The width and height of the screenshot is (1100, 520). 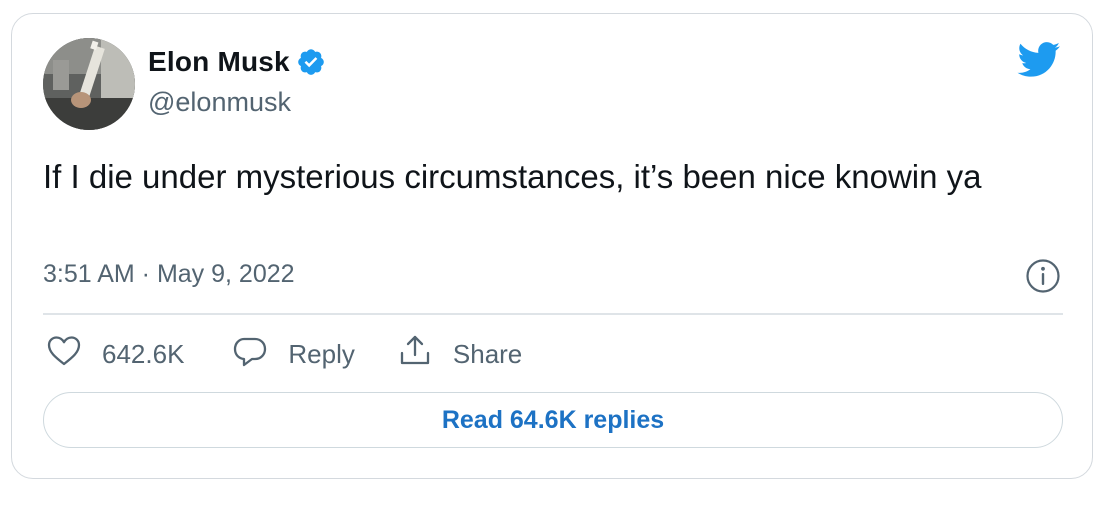 What do you see at coordinates (64, 354) in the screenshot?
I see `heart-icon` at bounding box center [64, 354].